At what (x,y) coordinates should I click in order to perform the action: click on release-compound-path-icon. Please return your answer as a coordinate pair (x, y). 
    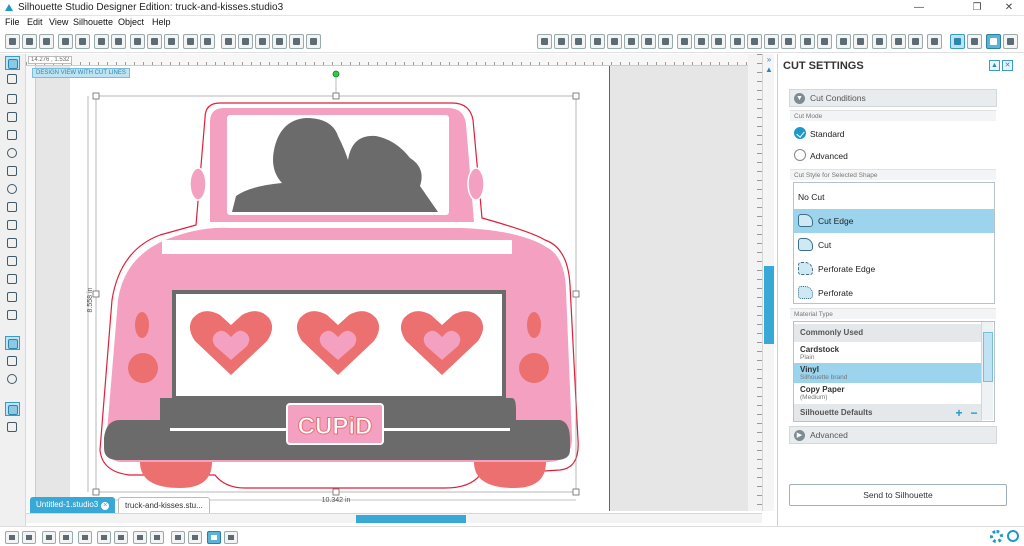
    Looking at the image, I should click on (104, 537).